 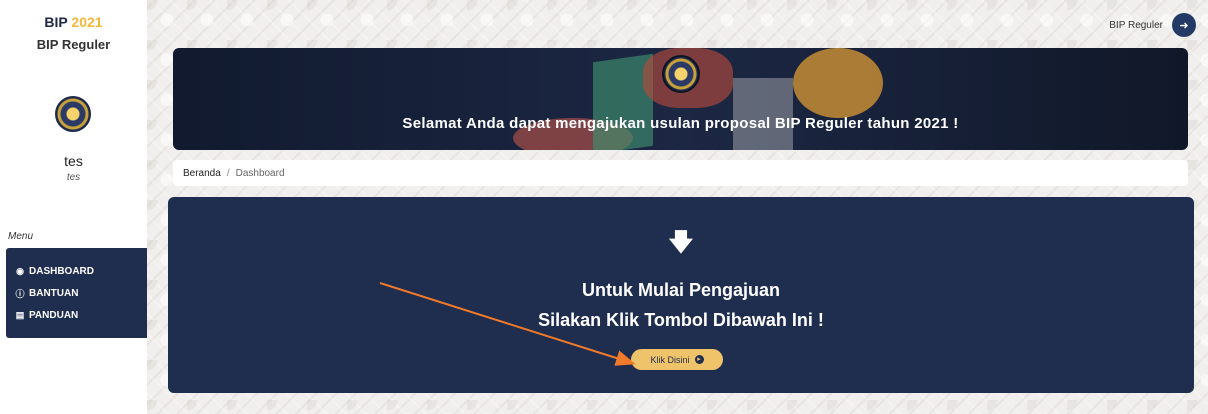 I want to click on arrow-down-icon: 🡇, so click(x=681, y=242).